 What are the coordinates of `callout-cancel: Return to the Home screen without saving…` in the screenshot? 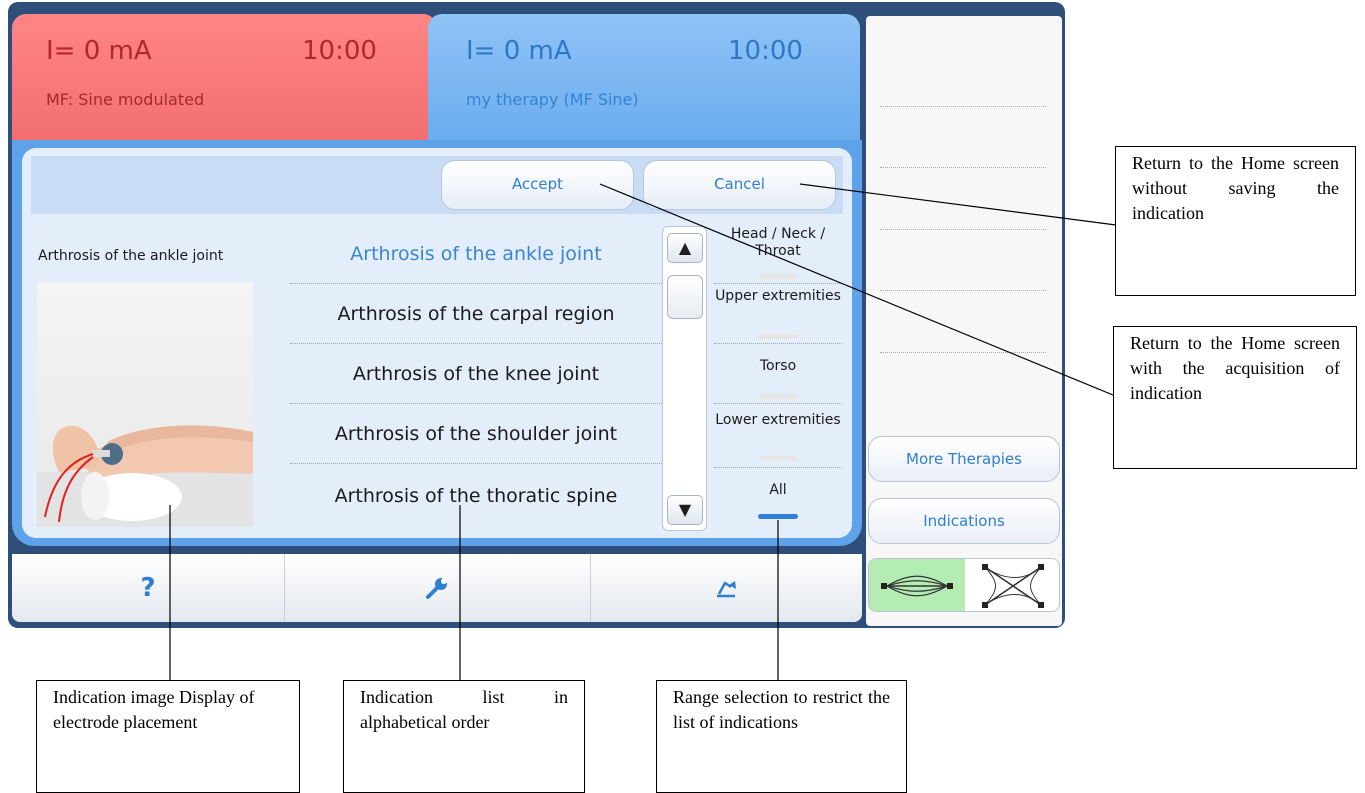 It's located at (1235, 221).